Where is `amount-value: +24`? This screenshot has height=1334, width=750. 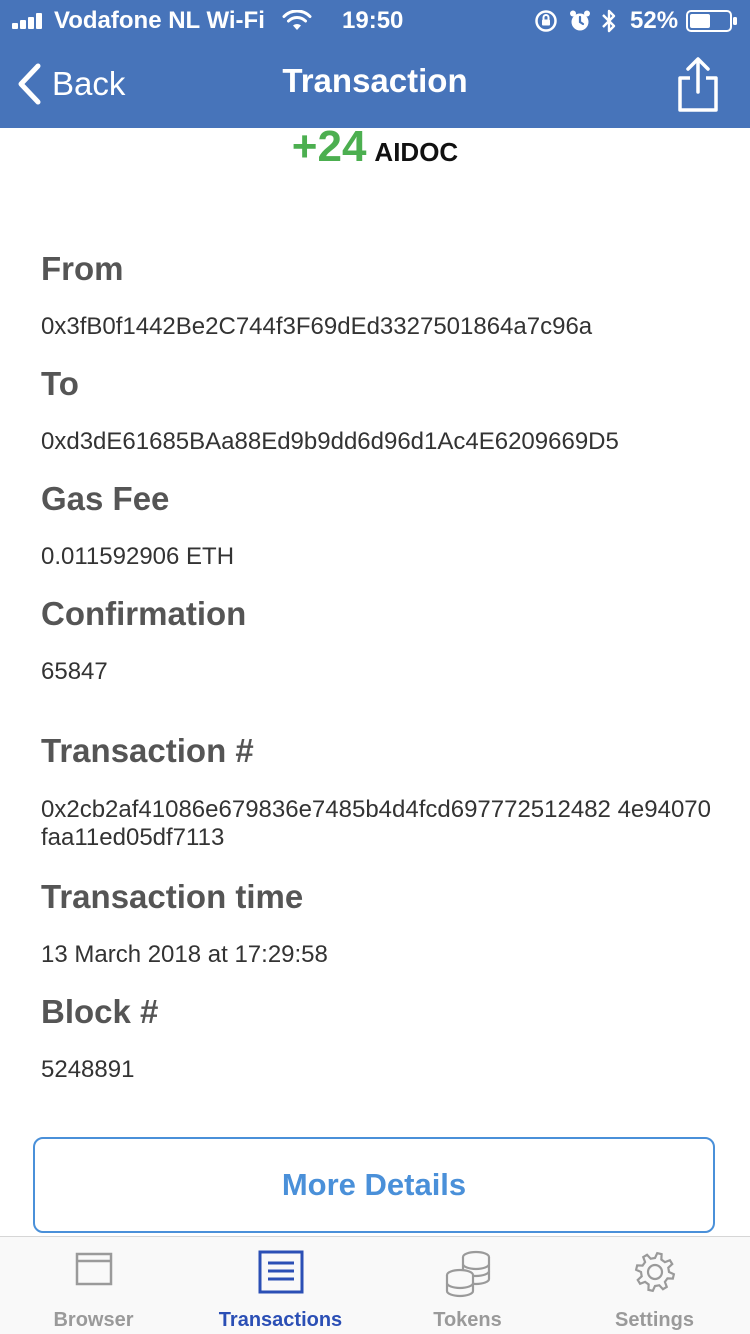
amount-value: +24 is located at coordinates (329, 146).